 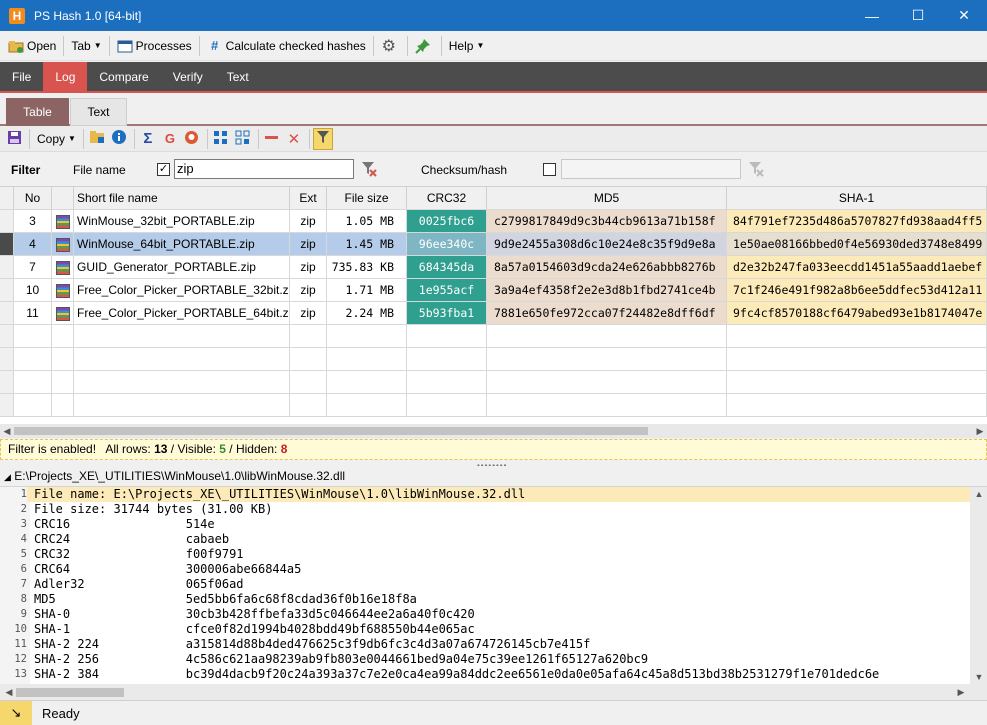 I want to click on row-file-name: WinMouse_64bit_PORTABLE.zip, so click(x=182, y=244).